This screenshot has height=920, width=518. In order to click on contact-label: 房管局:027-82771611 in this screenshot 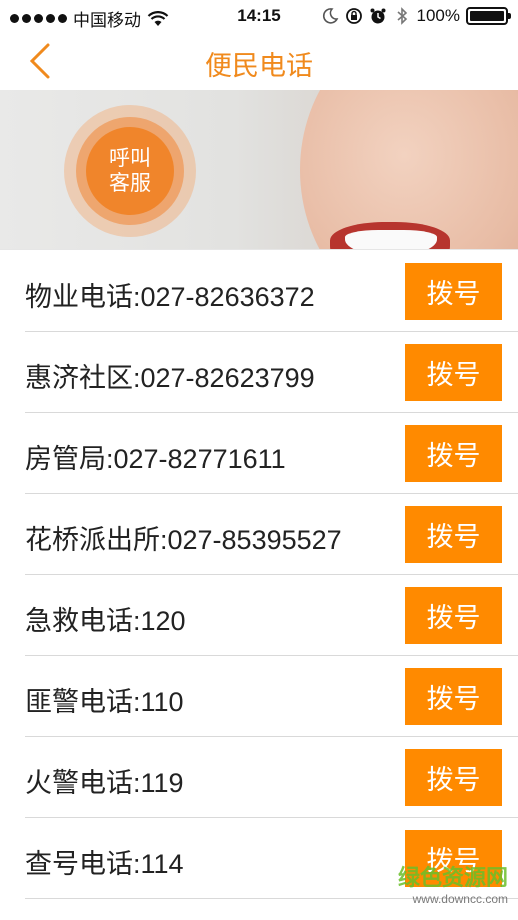, I will do `click(155, 459)`.